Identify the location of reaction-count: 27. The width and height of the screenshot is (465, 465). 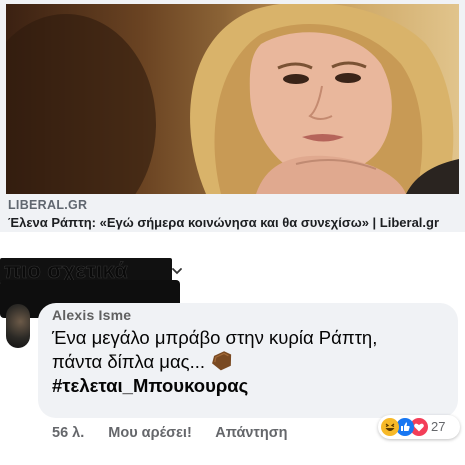
(438, 426).